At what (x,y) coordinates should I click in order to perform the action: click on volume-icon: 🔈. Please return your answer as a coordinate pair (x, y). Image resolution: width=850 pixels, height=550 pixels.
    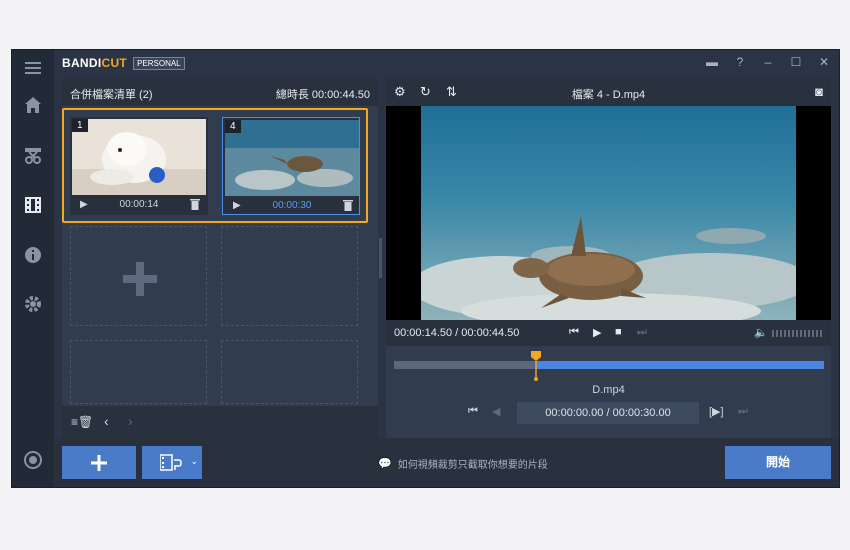
    Looking at the image, I should click on (761, 332).